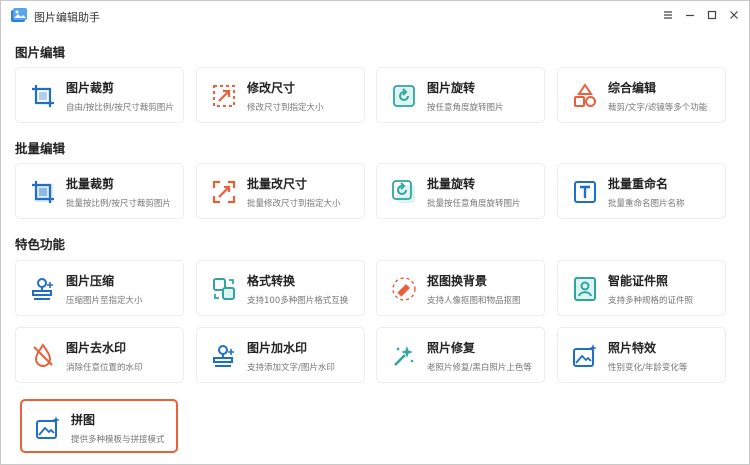  I want to click on card-title: 格式转换, so click(271, 281).